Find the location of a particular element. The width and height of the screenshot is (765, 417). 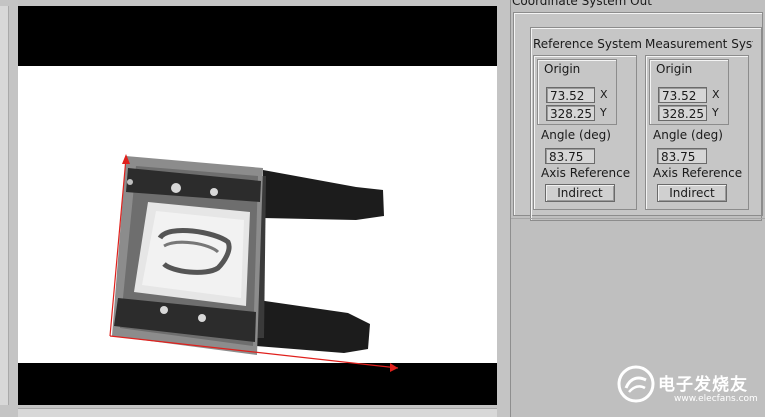

measurement-axis-reference-label: Axis Reference is located at coordinates (698, 173).